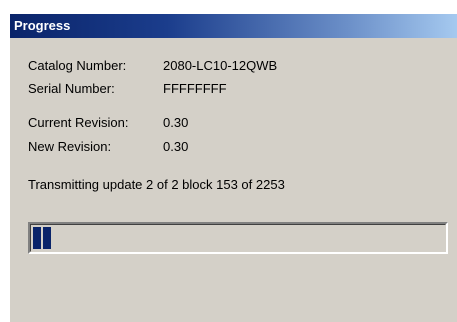 This screenshot has width=457, height=322. I want to click on window-title: Progress, so click(42, 25).